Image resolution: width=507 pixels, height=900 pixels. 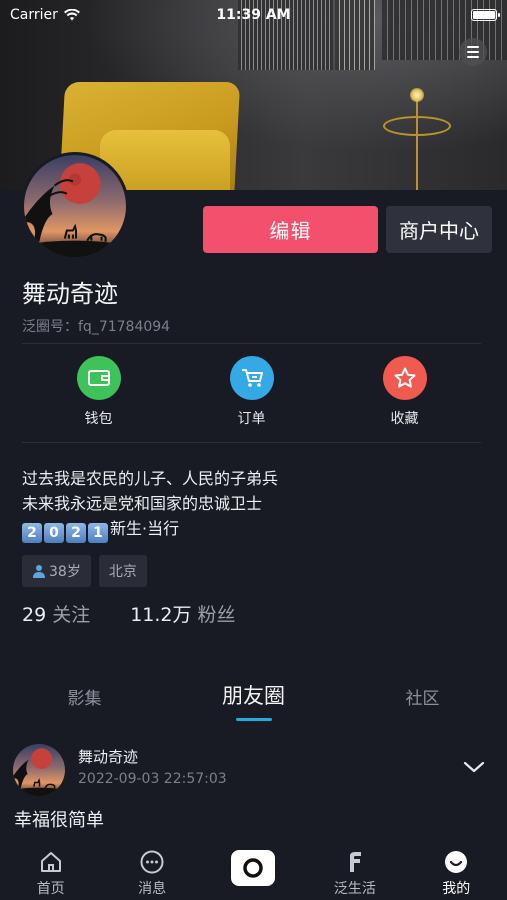 I want to click on quick-action-wallet: 钱包, so click(x=98, y=393).